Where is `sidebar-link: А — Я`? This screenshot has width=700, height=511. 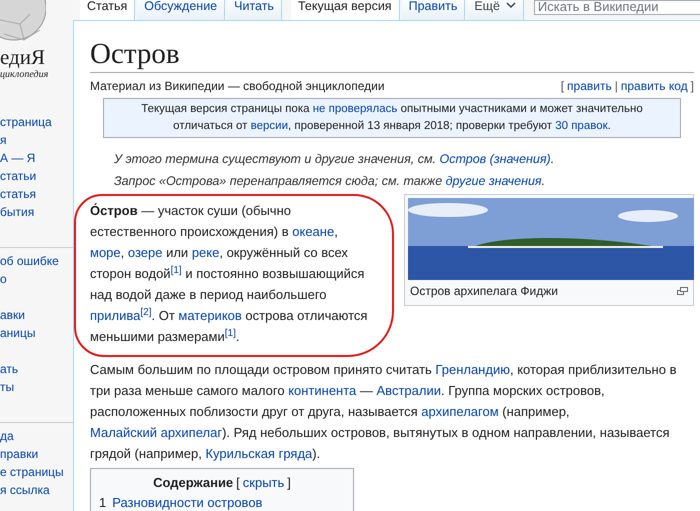 sidebar-link: А — Я is located at coordinates (36, 158).